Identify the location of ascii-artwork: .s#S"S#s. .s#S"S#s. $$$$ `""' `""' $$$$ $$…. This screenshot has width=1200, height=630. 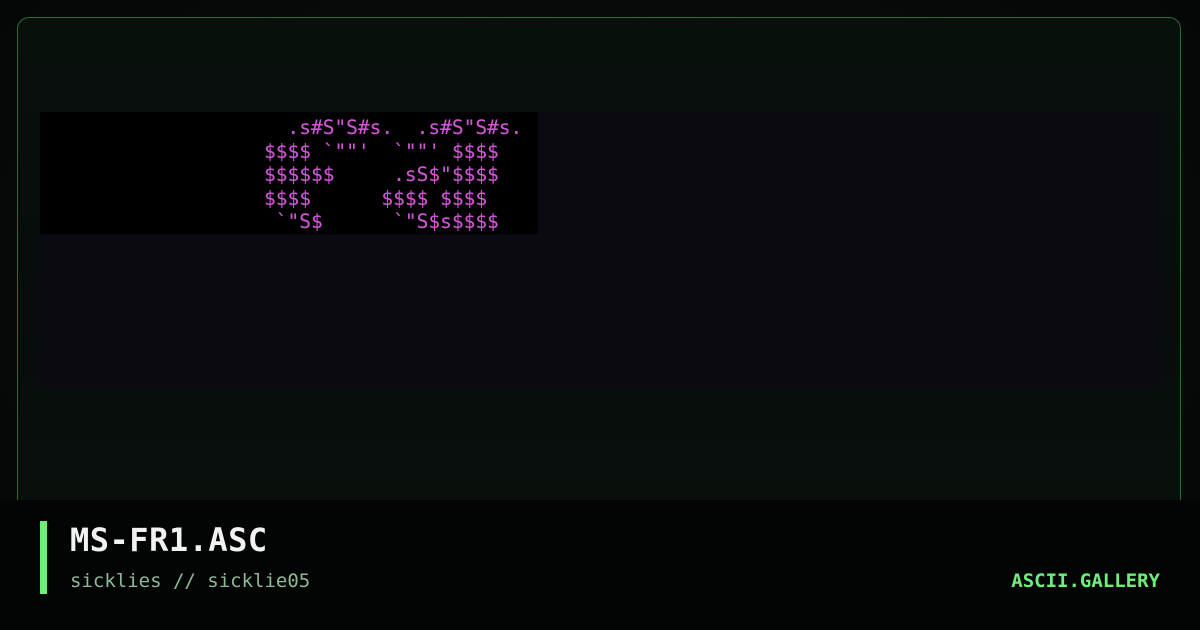
(393, 175).